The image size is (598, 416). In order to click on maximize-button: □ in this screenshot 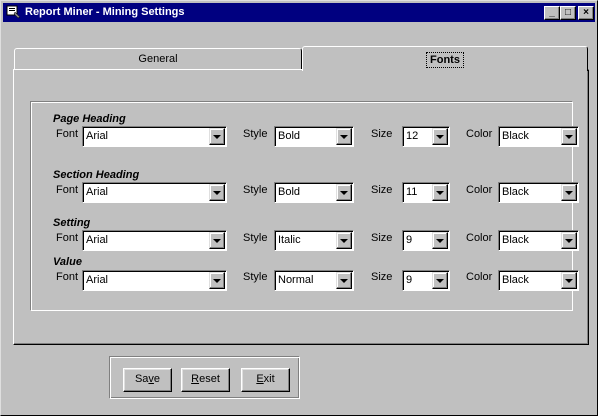, I will do `click(568, 13)`.